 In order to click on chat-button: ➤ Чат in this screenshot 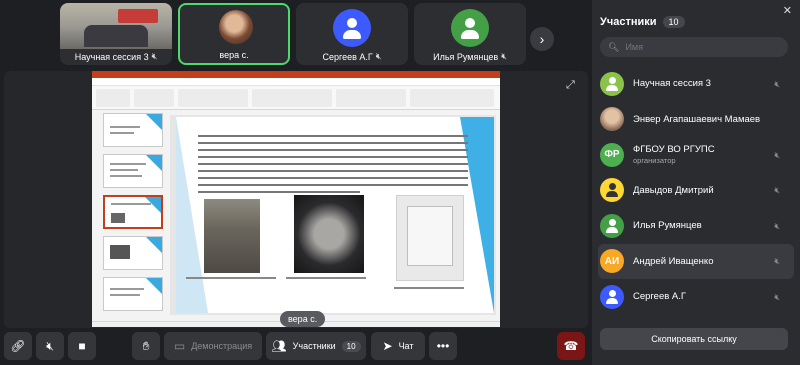, I will do `click(398, 346)`.